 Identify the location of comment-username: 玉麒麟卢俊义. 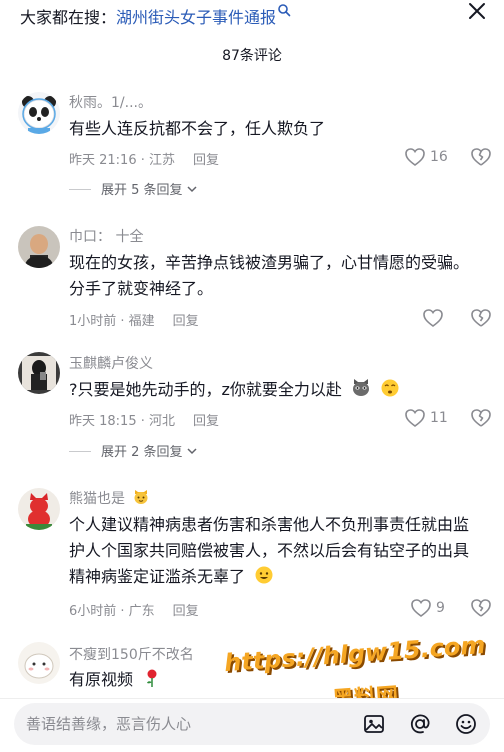
(111, 363).